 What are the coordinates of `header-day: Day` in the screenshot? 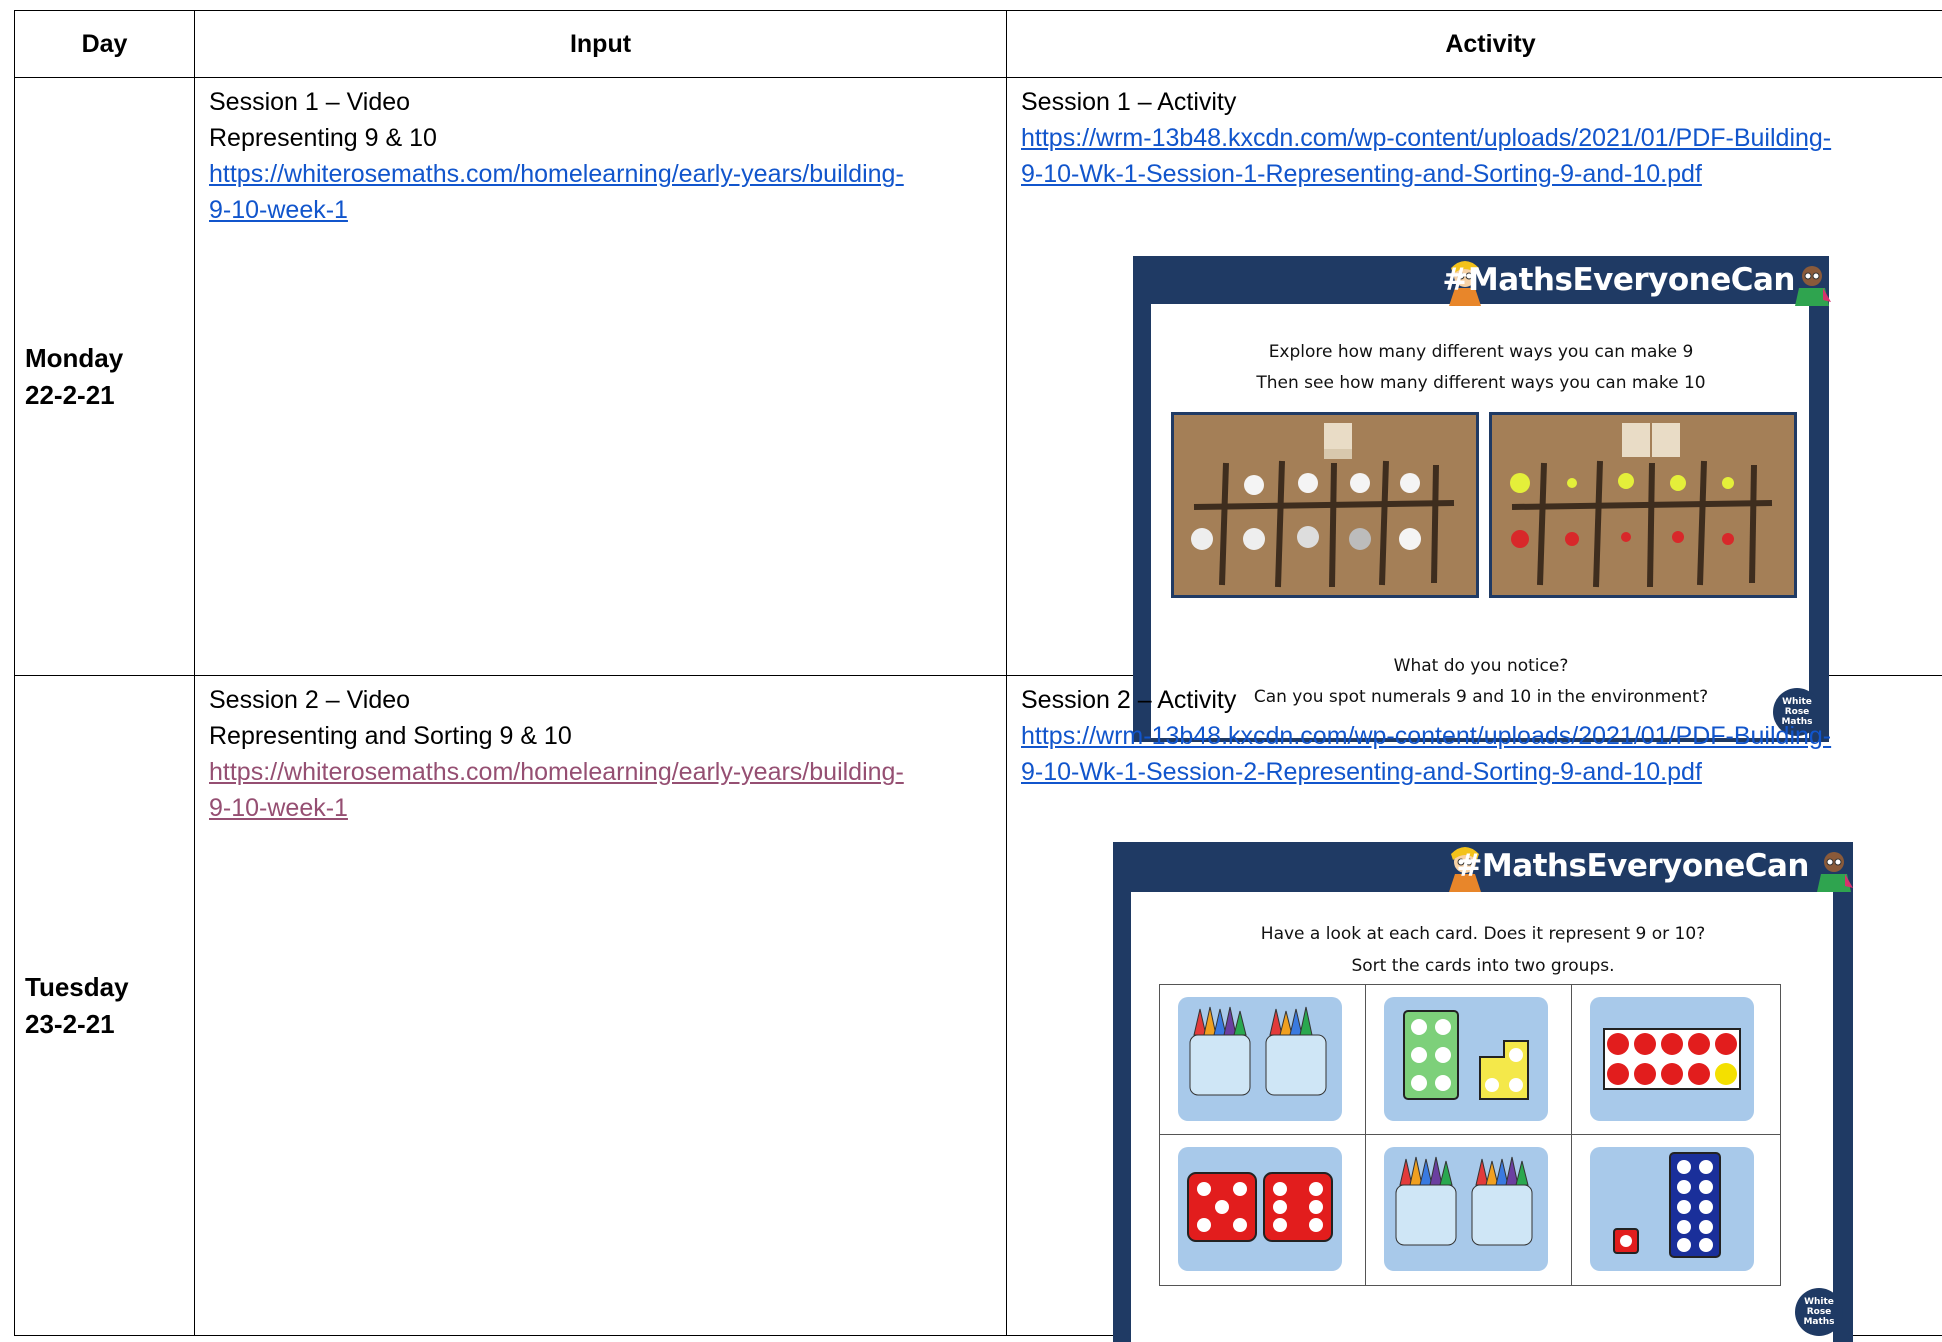 It's located at (105, 44).